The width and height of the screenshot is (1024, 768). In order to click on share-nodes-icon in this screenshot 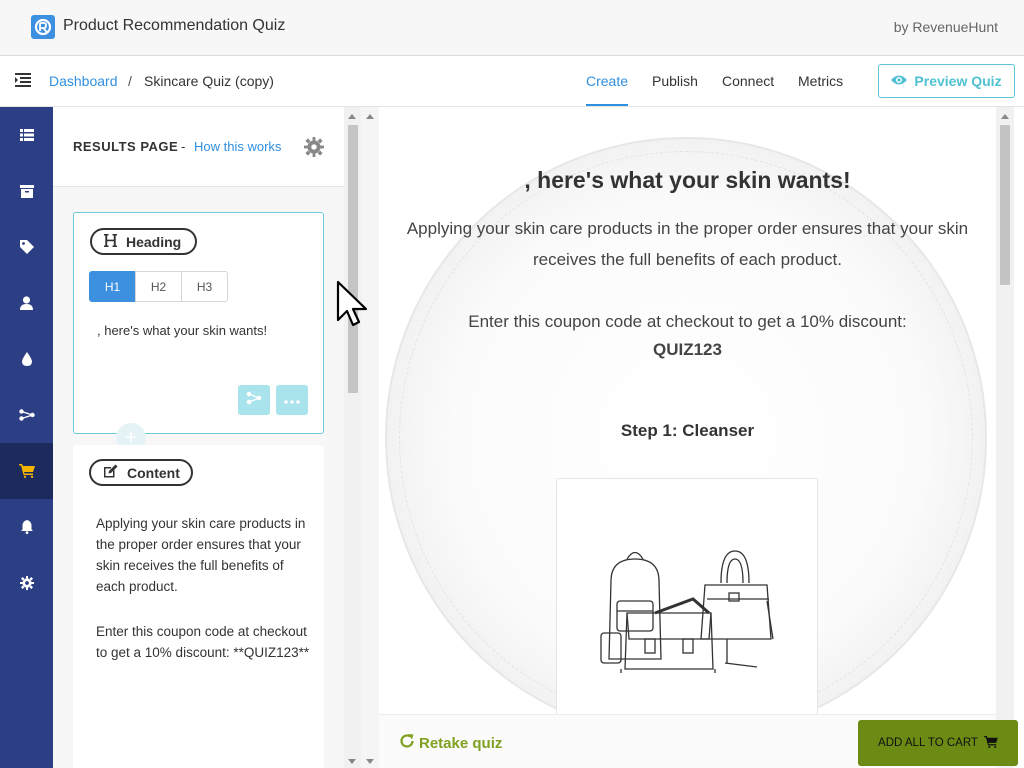, I will do `click(254, 400)`.